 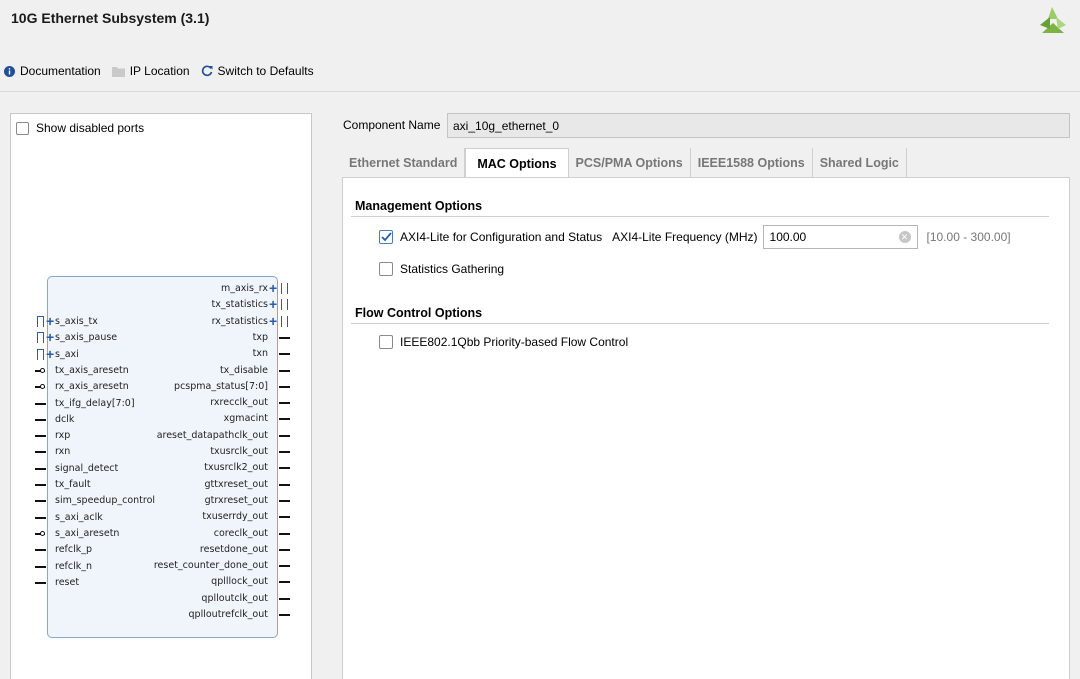 What do you see at coordinates (74, 550) in the screenshot?
I see `left-port-label: refclk_p` at bounding box center [74, 550].